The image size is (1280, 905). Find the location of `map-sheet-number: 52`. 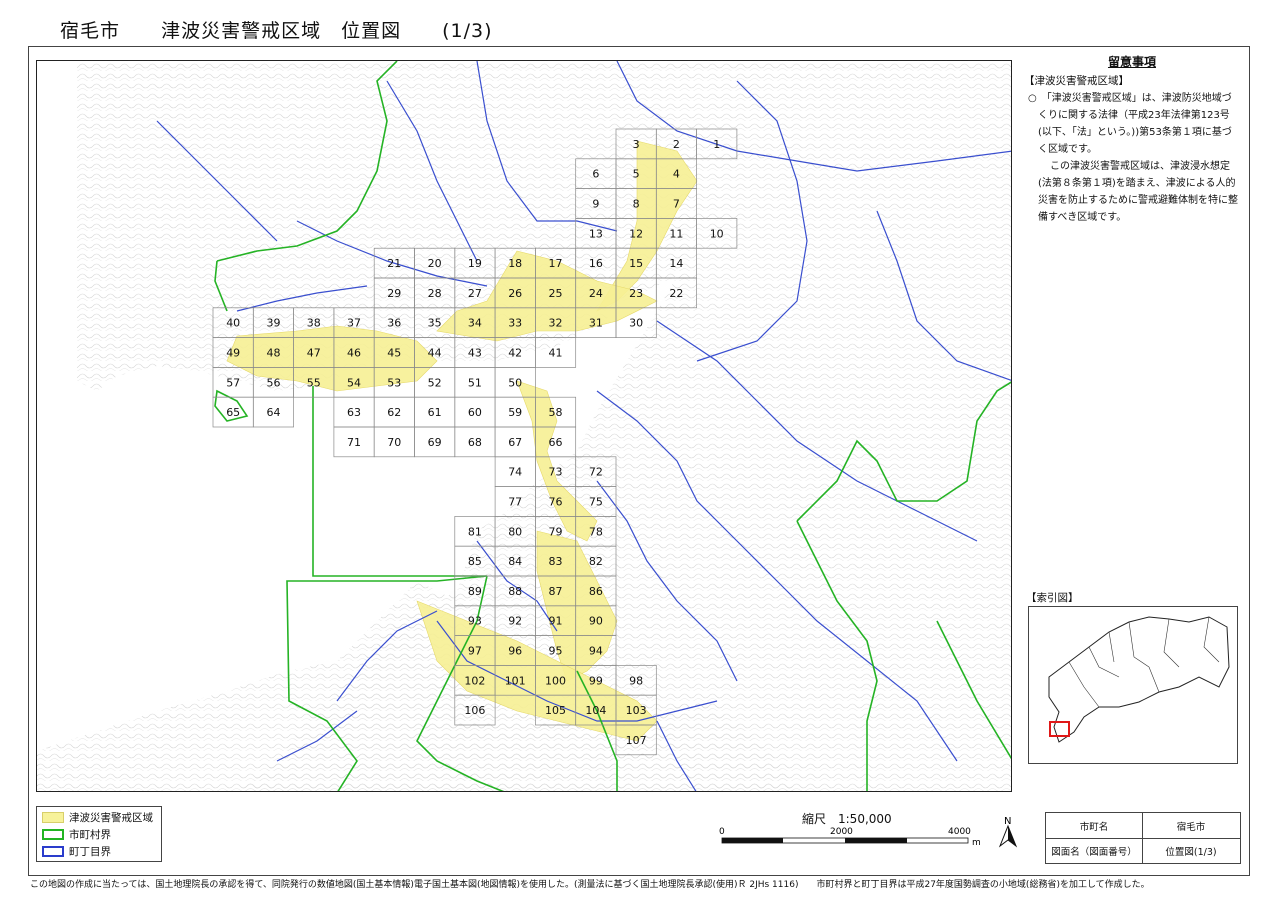

map-sheet-number: 52 is located at coordinates (435, 382).